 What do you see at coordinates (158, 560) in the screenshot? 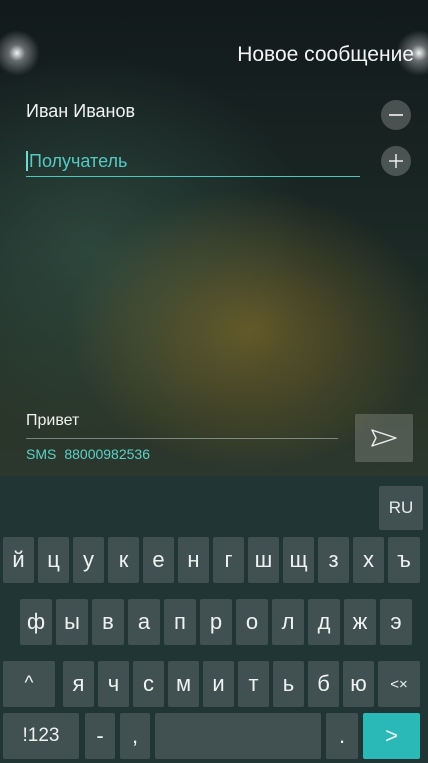
I see `key: е` at bounding box center [158, 560].